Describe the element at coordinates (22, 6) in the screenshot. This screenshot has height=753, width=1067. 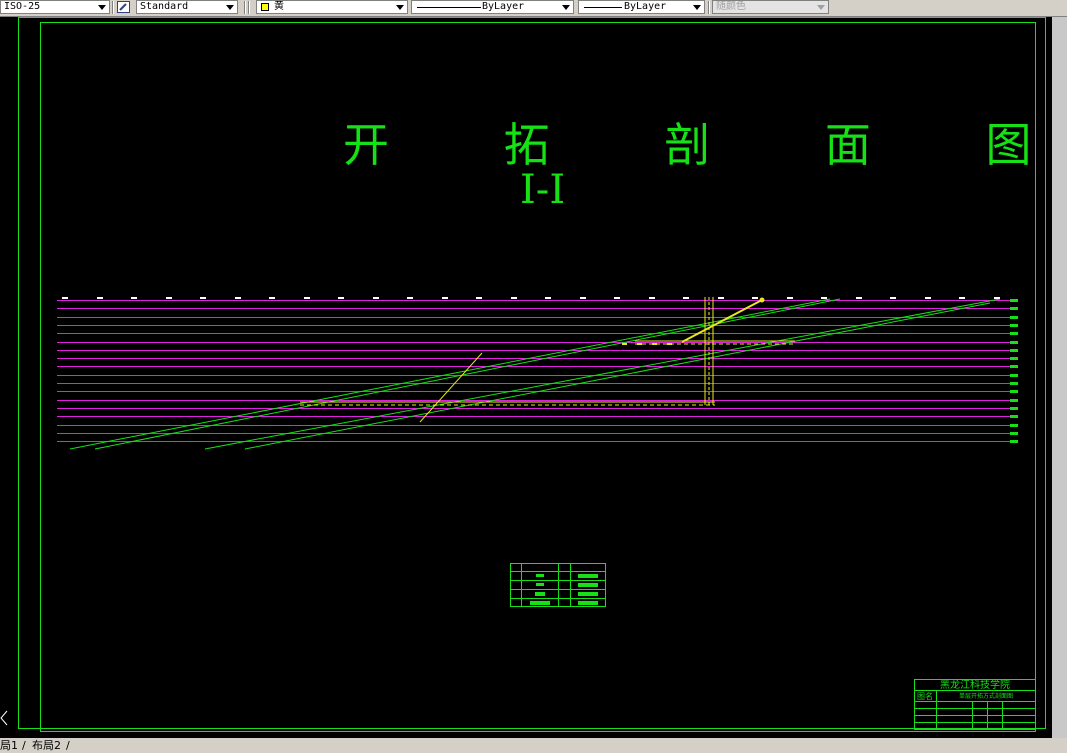
I see `dimstyle-value: ISO-25` at that location.